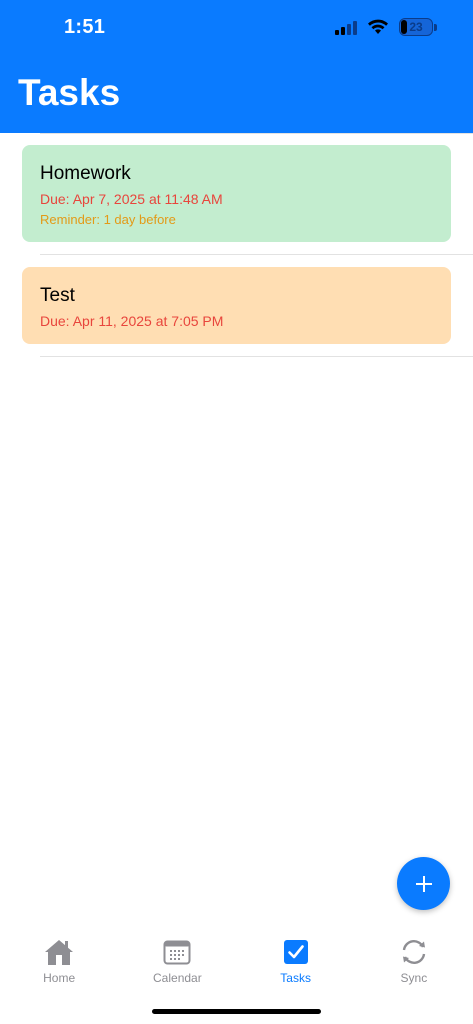  I want to click on battery-level: 23, so click(416, 27).